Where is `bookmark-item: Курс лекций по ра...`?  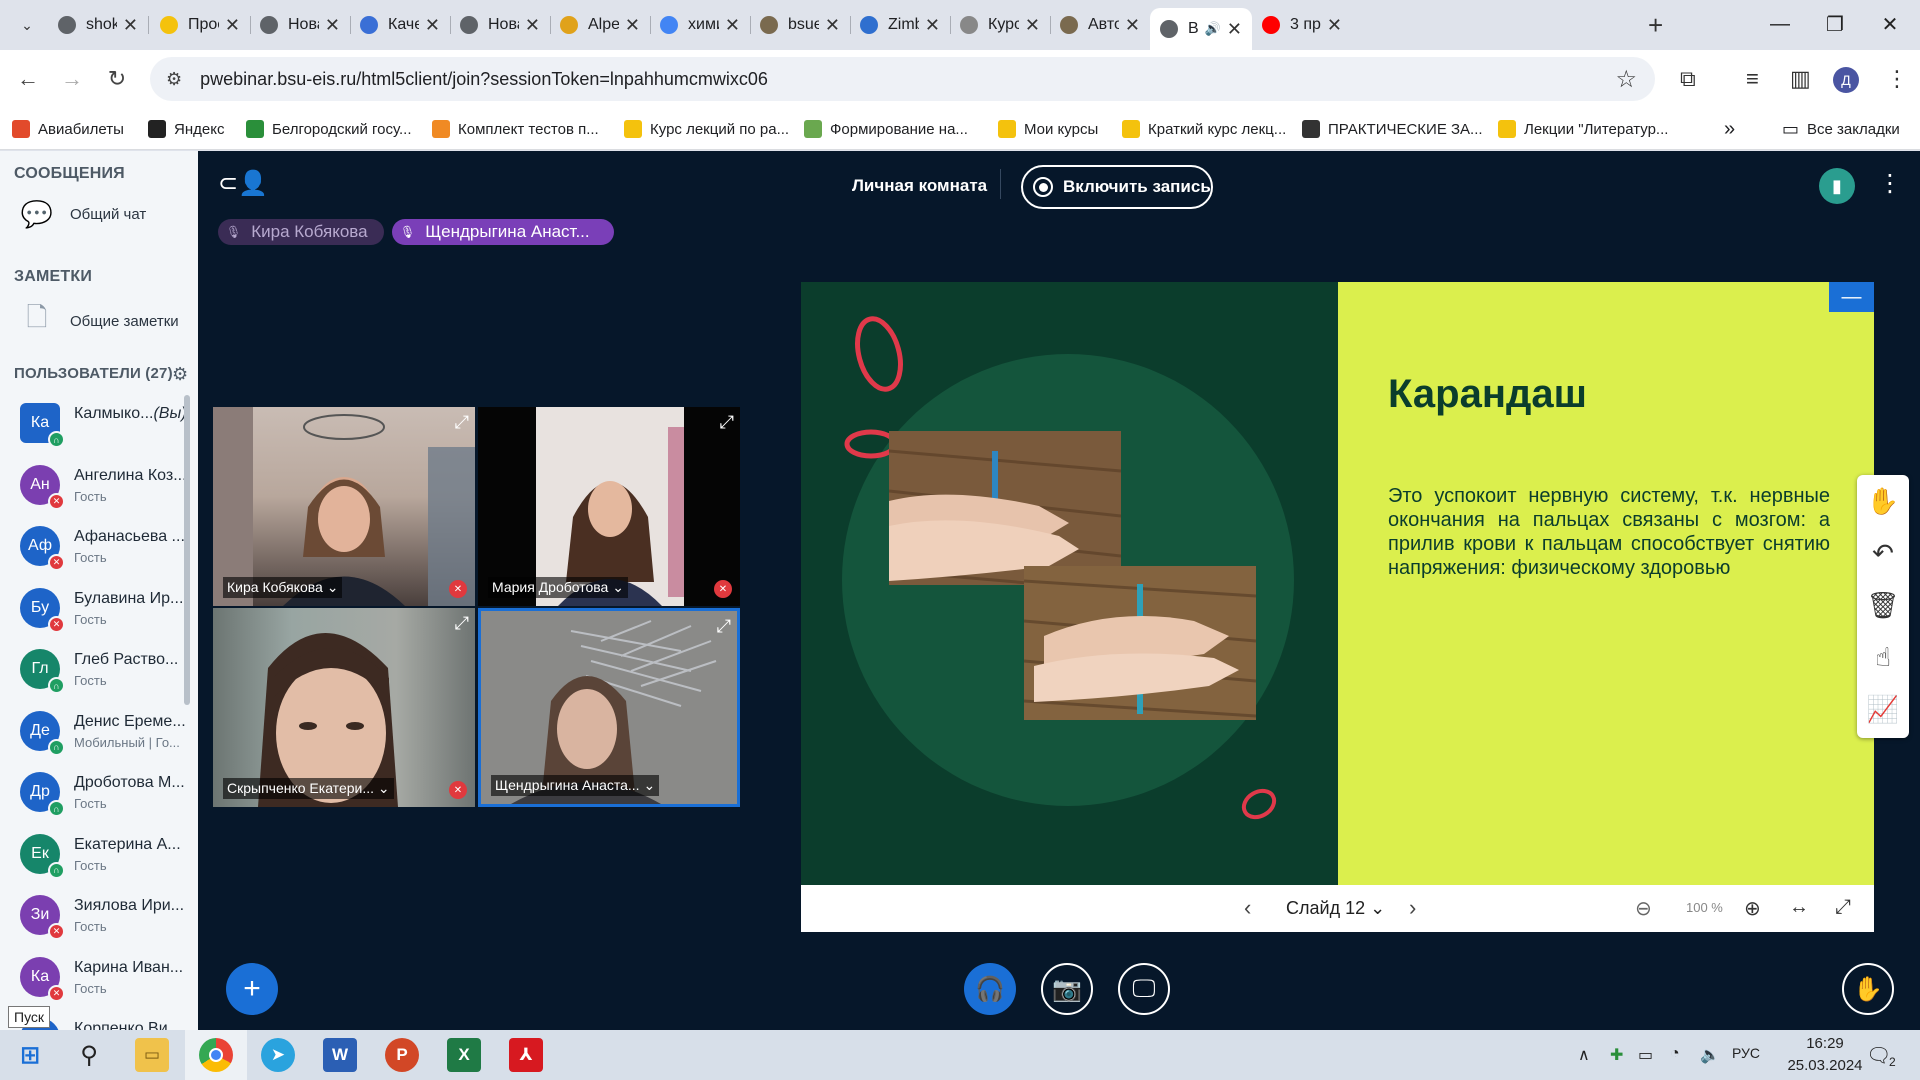 bookmark-item: Курс лекций по ра... is located at coordinates (706, 129).